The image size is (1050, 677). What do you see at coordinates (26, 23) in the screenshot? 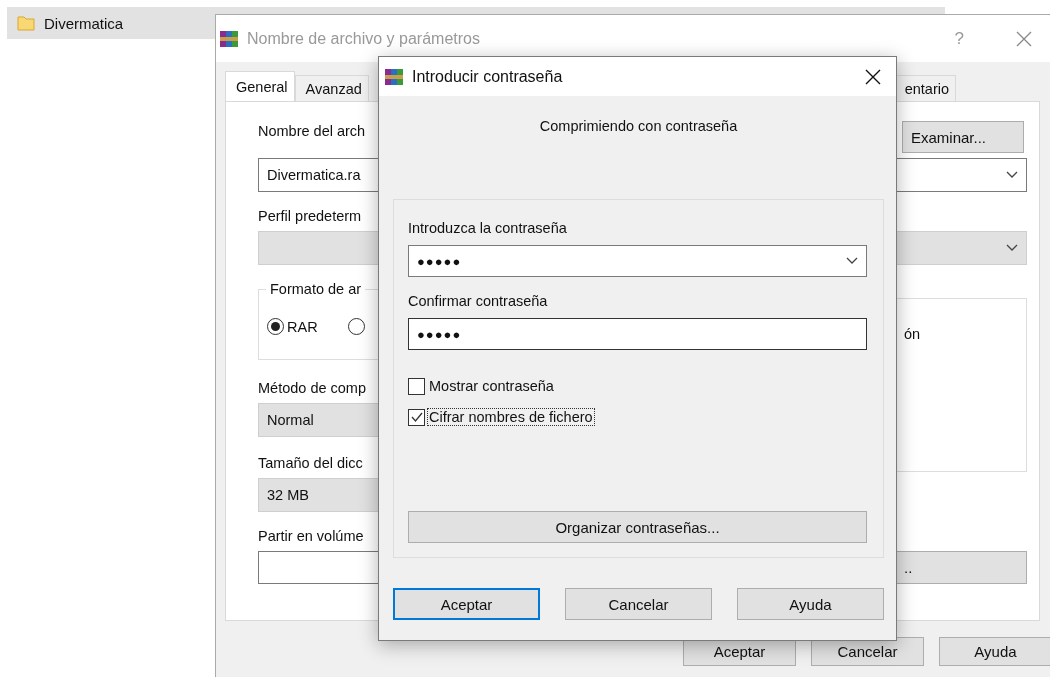
I see `folder-icon` at bounding box center [26, 23].